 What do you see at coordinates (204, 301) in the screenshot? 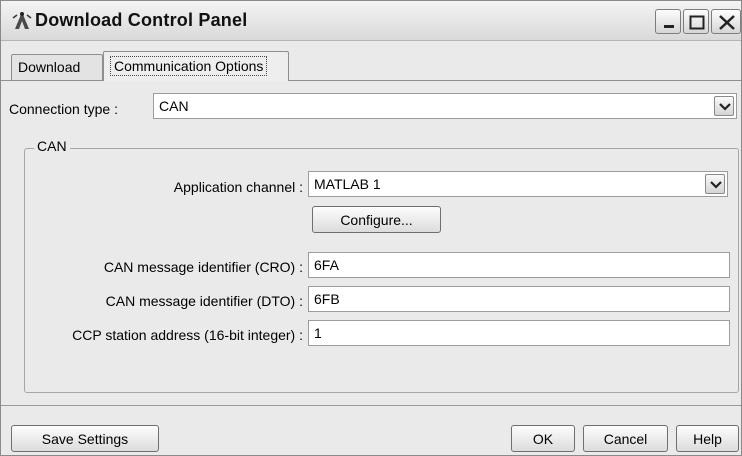
I see `dto-identifier-label: CAN message identifier (DTO) :` at bounding box center [204, 301].